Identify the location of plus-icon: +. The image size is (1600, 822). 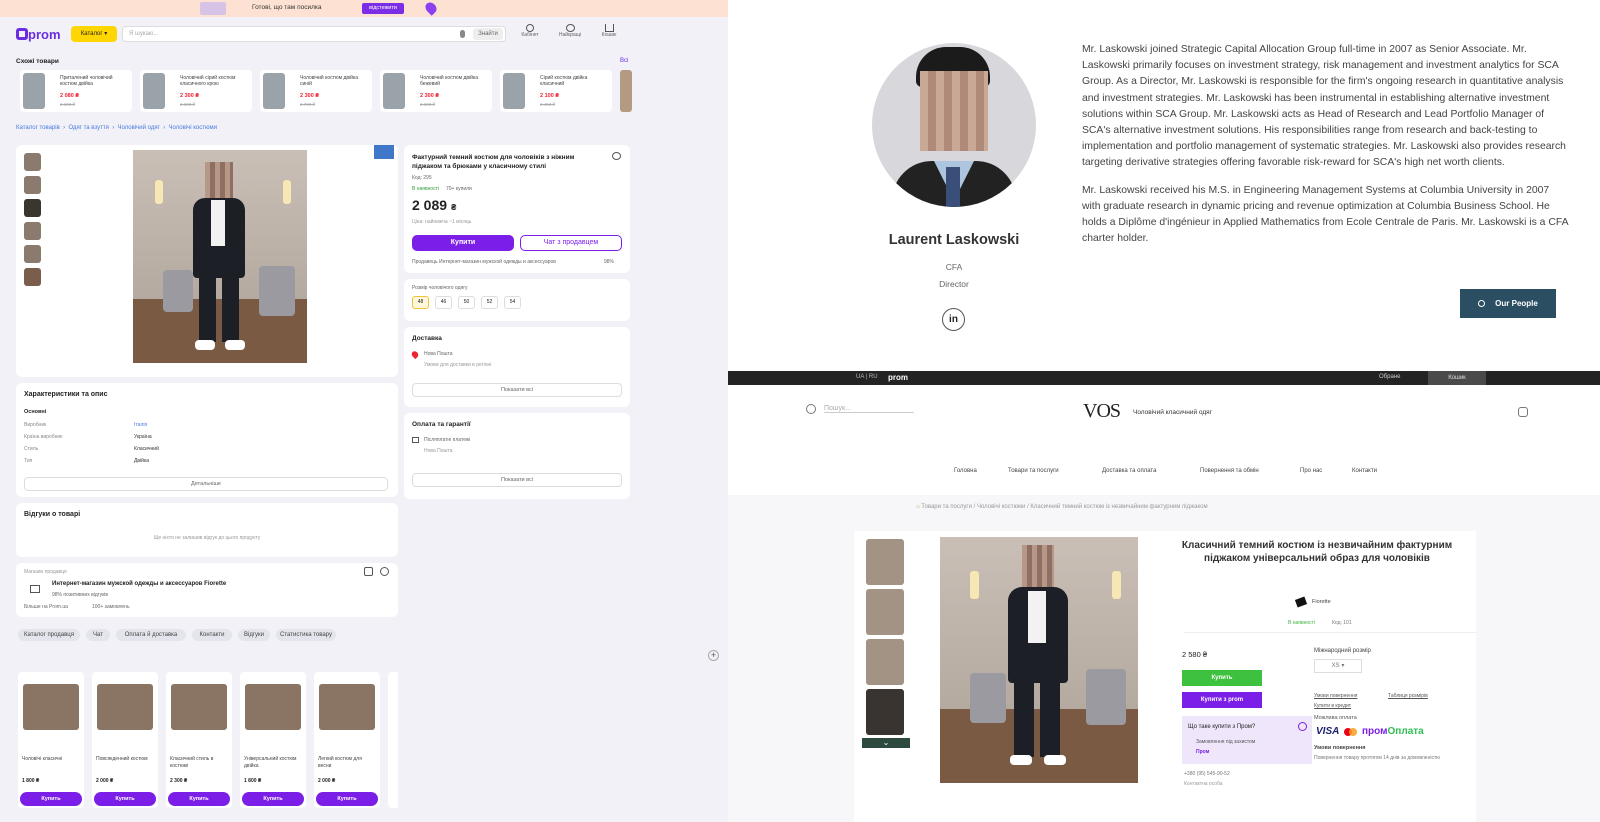
(713, 655).